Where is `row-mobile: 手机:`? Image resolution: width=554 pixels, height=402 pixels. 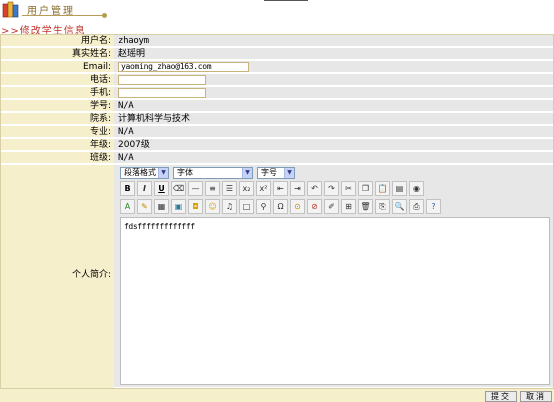
row-mobile: 手机: is located at coordinates (277, 93).